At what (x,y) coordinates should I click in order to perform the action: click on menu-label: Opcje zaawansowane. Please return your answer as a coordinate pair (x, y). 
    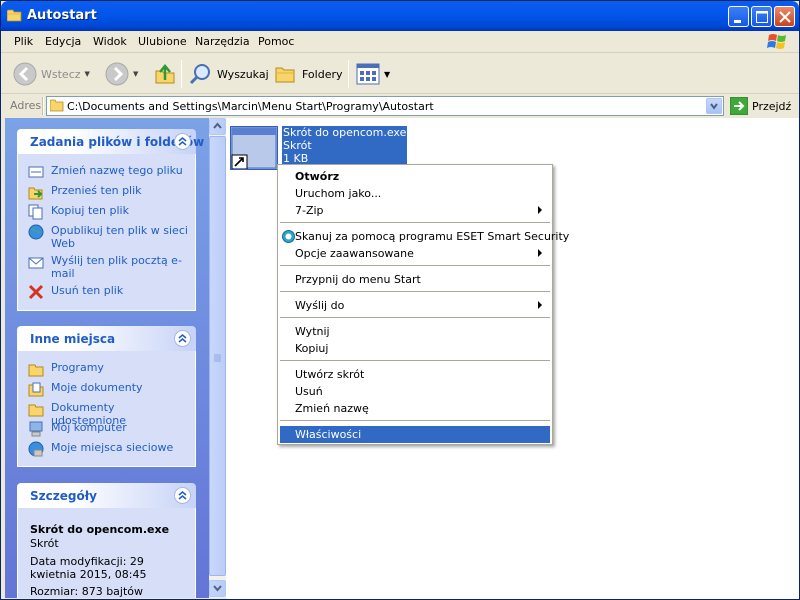
    Looking at the image, I should click on (354, 253).